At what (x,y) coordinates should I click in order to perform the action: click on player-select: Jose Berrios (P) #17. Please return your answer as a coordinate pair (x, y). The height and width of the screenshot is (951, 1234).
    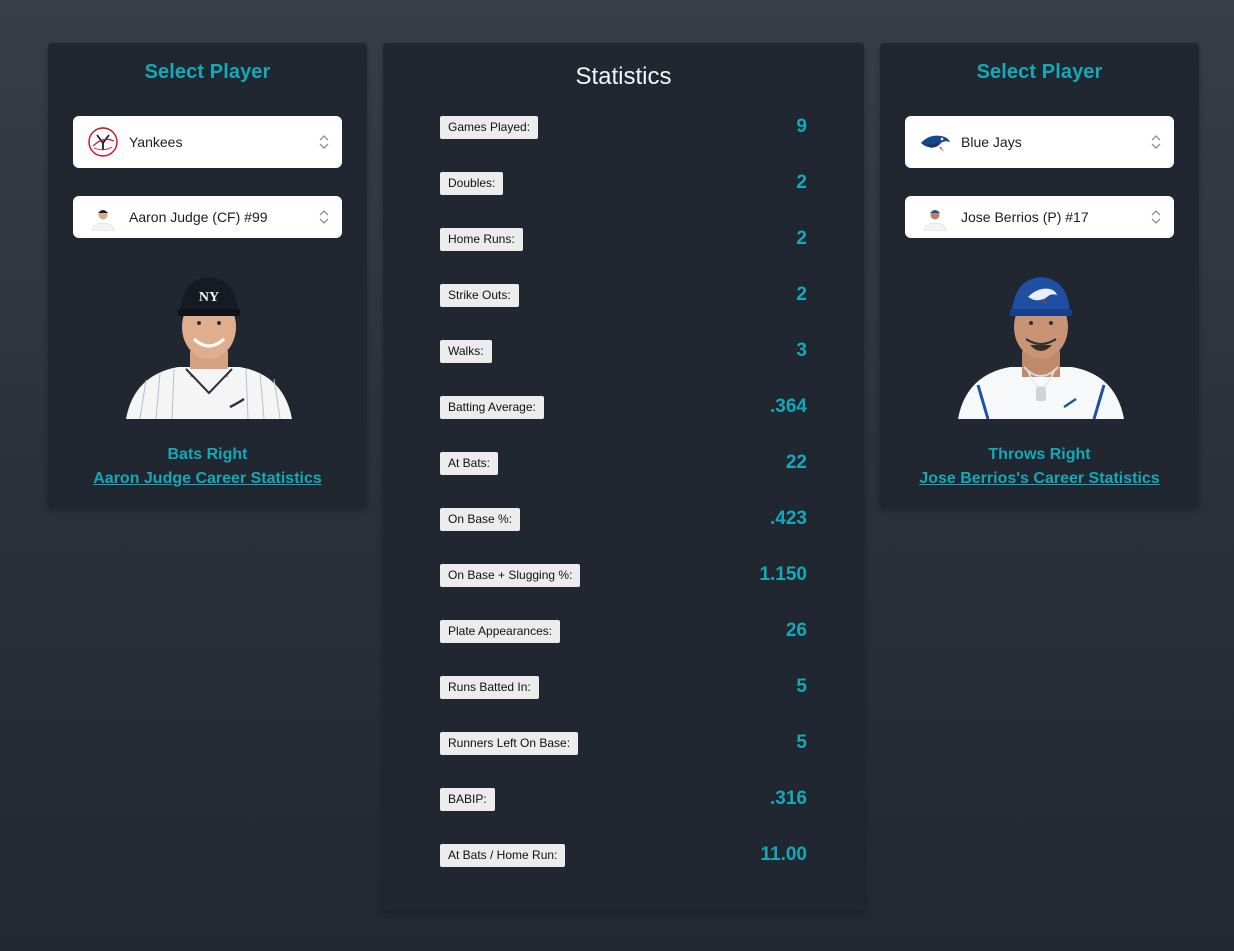
    Looking at the image, I should click on (1039, 217).